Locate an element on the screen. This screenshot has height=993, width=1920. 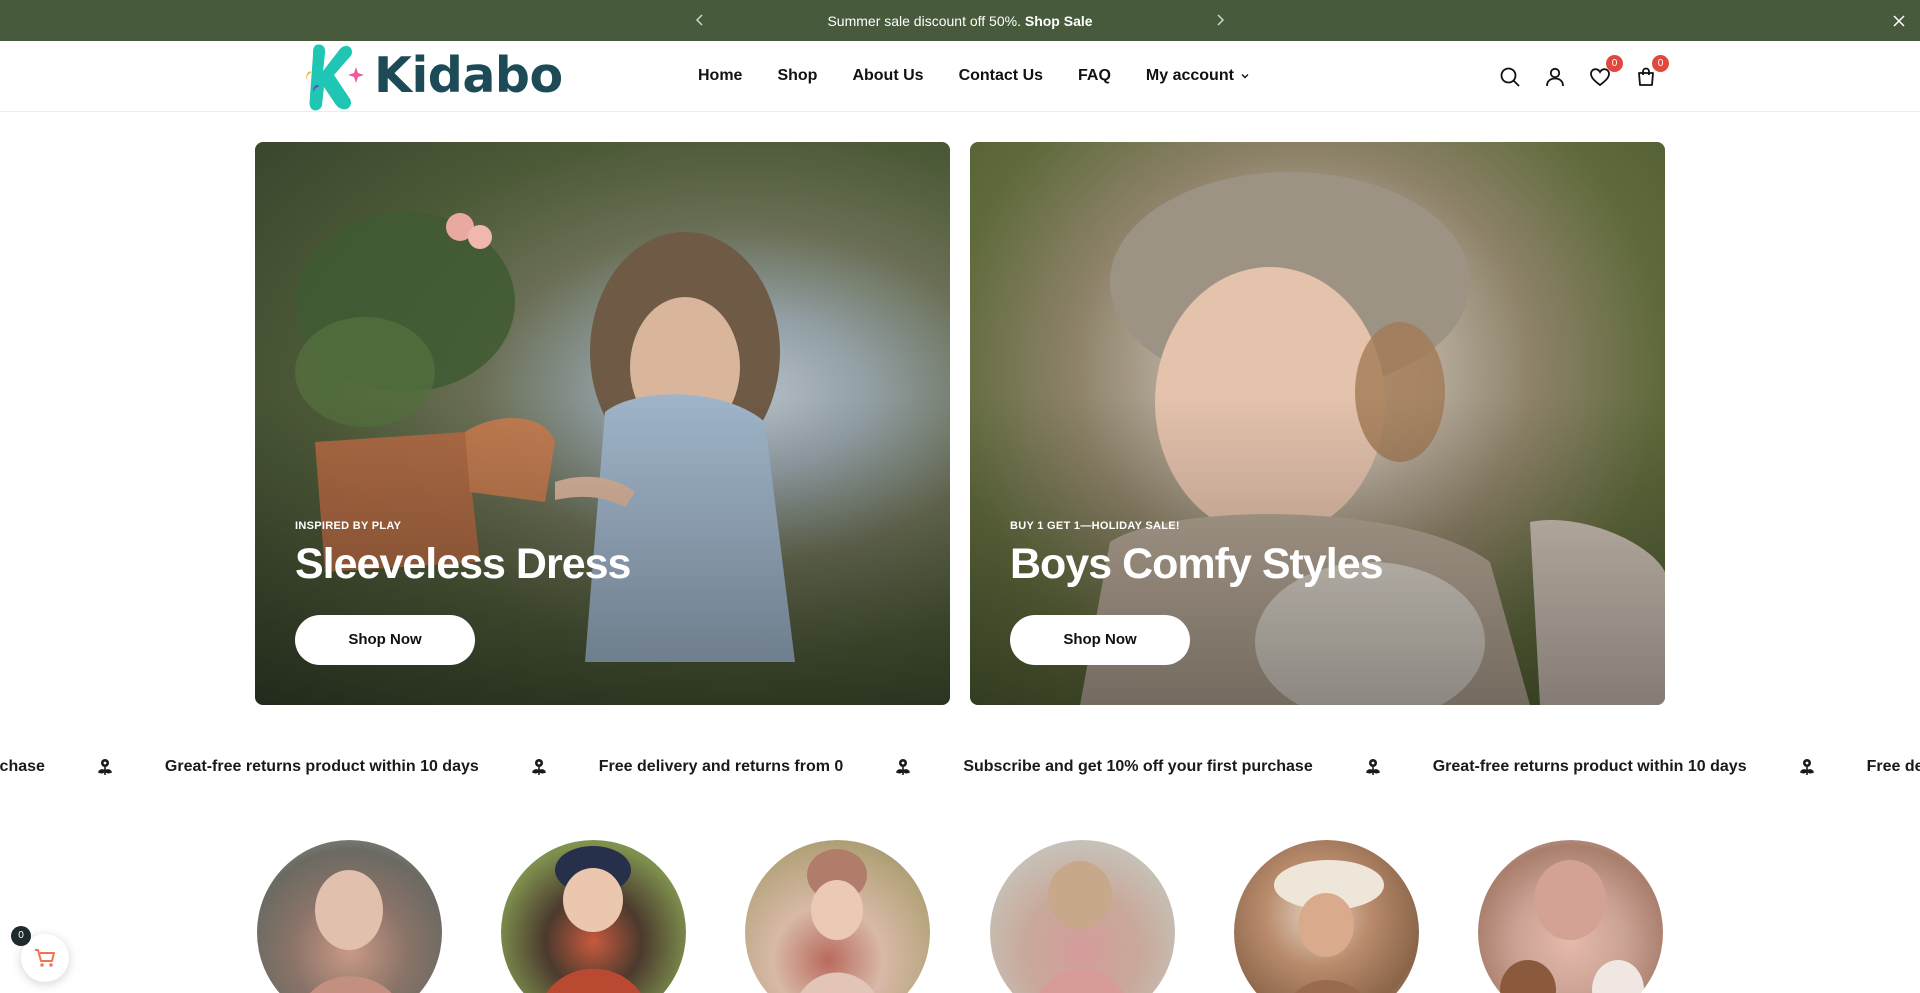
nav-item-shop: Shop is located at coordinates (797, 76).